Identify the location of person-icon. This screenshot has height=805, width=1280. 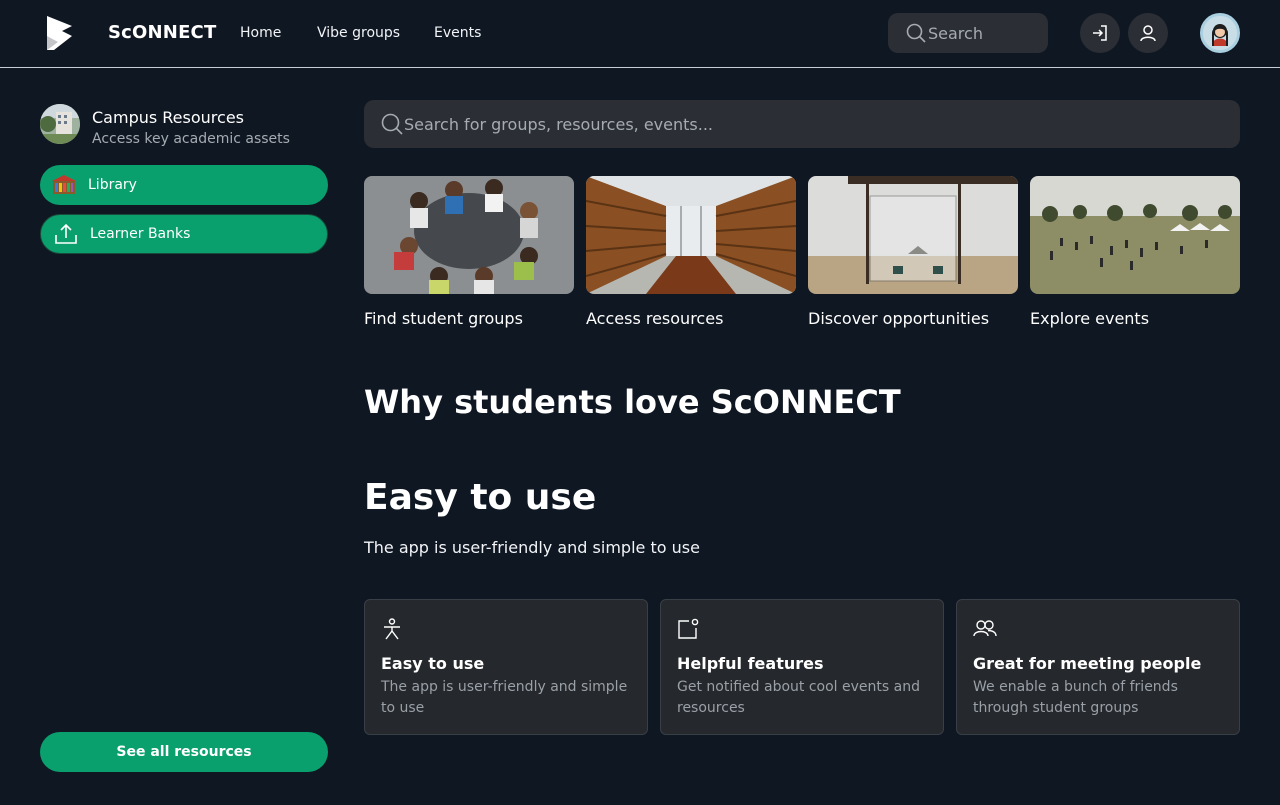
(392, 629).